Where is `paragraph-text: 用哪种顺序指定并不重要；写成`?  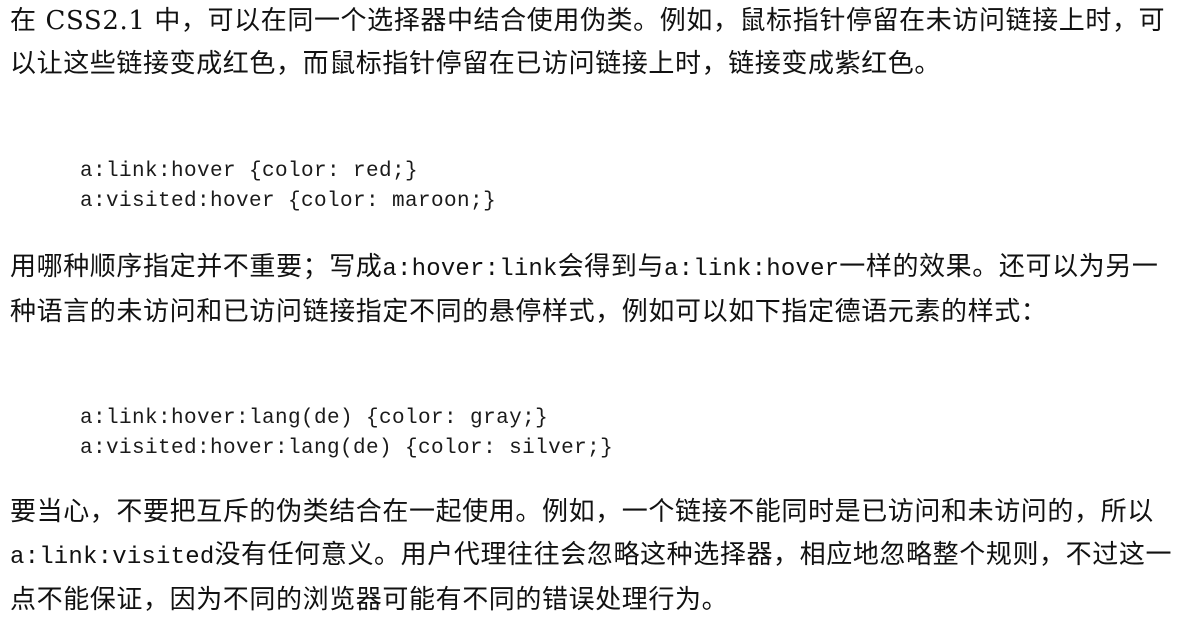 paragraph-text: 用哪种顺序指定并不重要；写成 is located at coordinates (196, 267).